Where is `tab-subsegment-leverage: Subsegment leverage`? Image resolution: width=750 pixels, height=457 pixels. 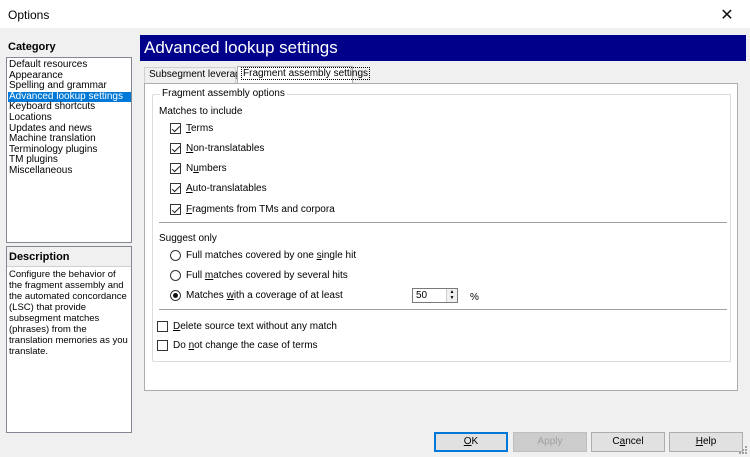
tab-subsegment-leverage: Subsegment leverage is located at coordinates (195, 75).